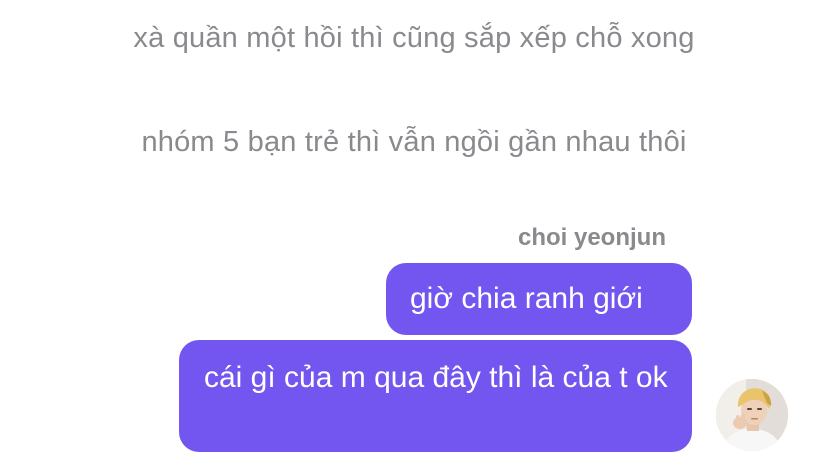 The width and height of the screenshot is (828, 474). I want to click on sender-name: choi yeonjun, so click(591, 237).